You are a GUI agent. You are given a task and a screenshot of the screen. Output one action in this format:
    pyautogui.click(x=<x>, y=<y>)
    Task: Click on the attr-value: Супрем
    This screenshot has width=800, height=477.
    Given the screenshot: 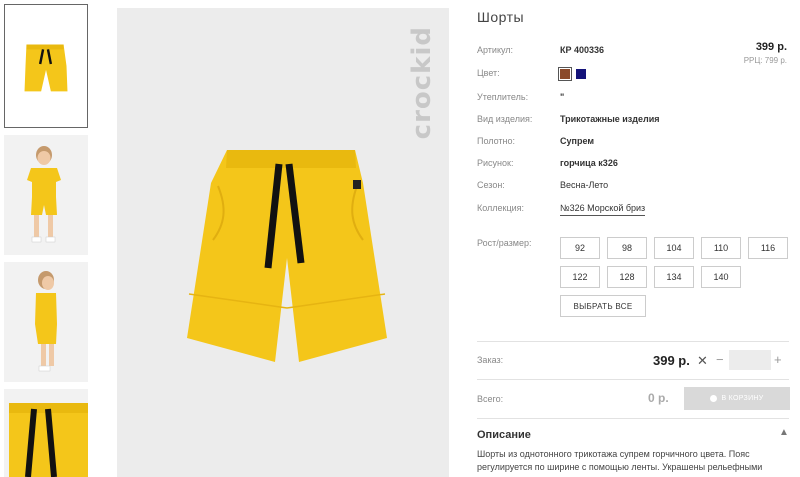 What is the action you would take?
    pyautogui.click(x=577, y=141)
    